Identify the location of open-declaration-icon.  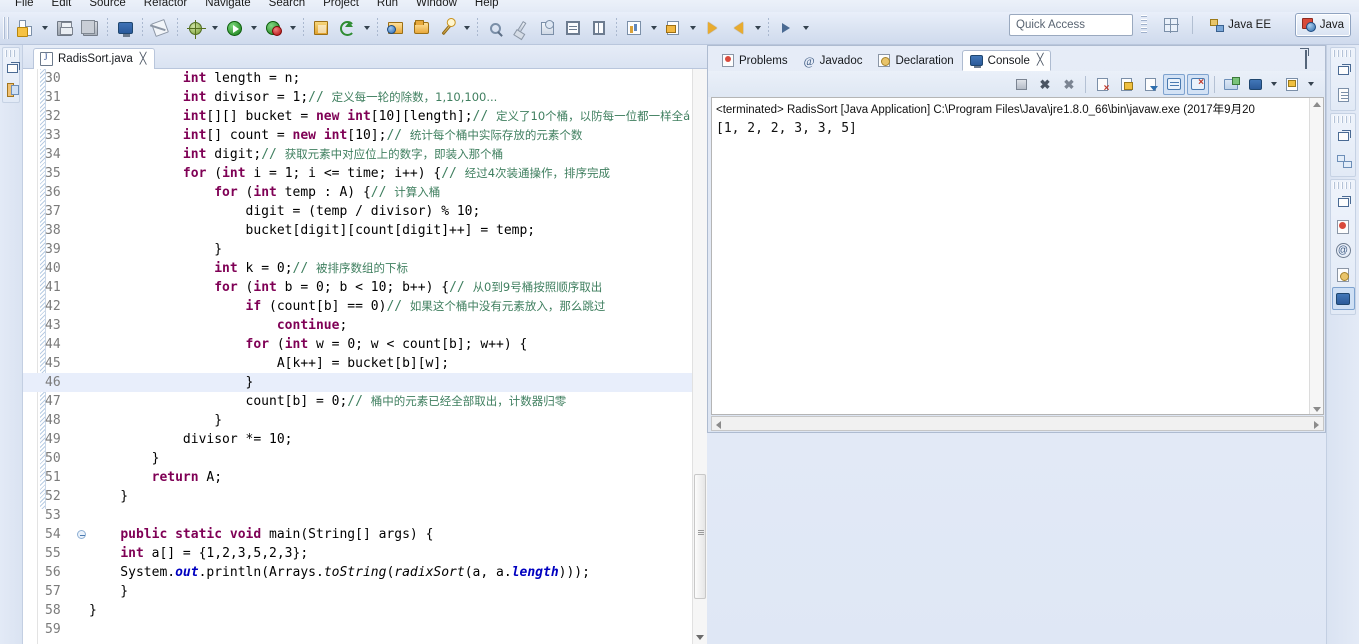
(673, 28).